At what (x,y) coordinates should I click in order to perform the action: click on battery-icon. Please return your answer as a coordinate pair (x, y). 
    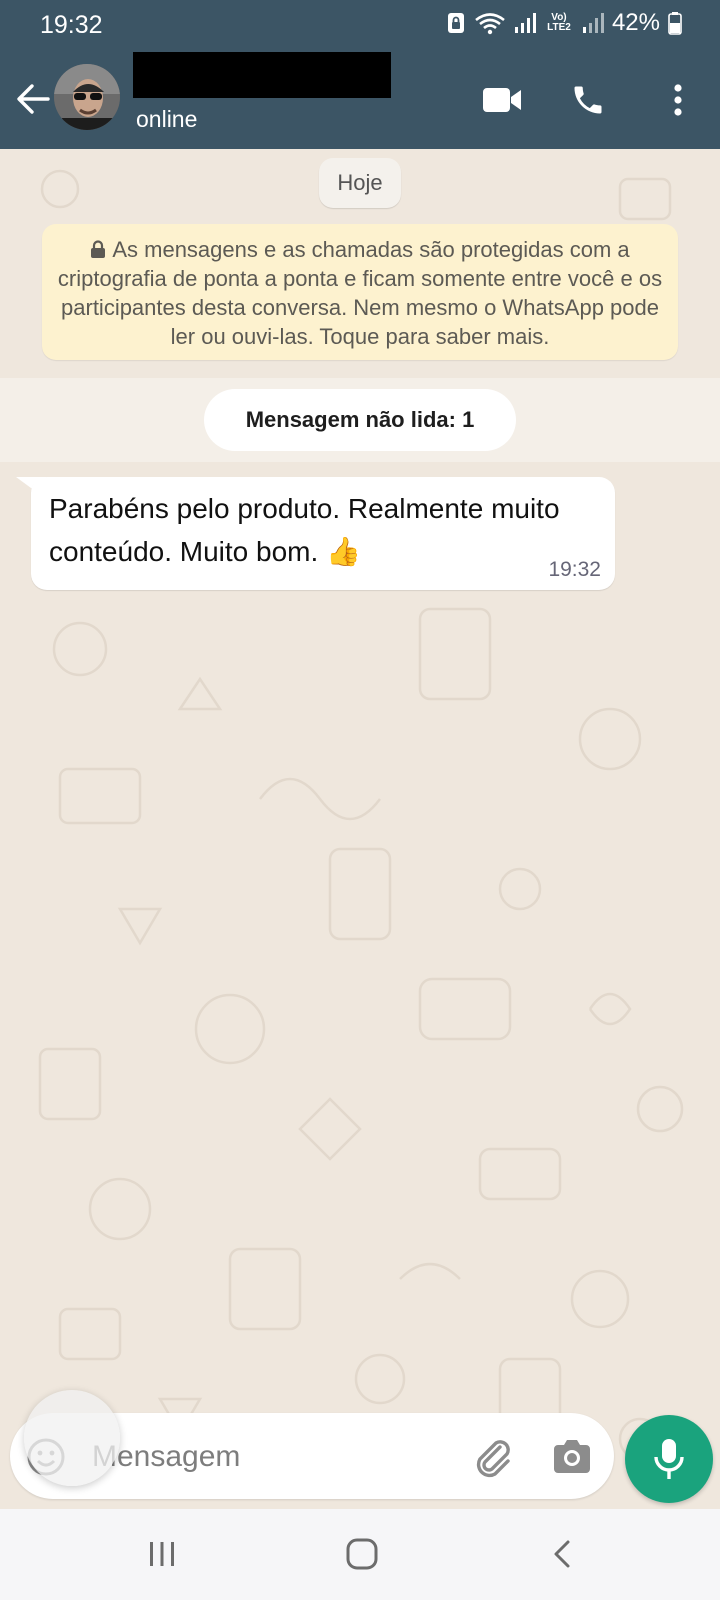
    Looking at the image, I should click on (675, 23).